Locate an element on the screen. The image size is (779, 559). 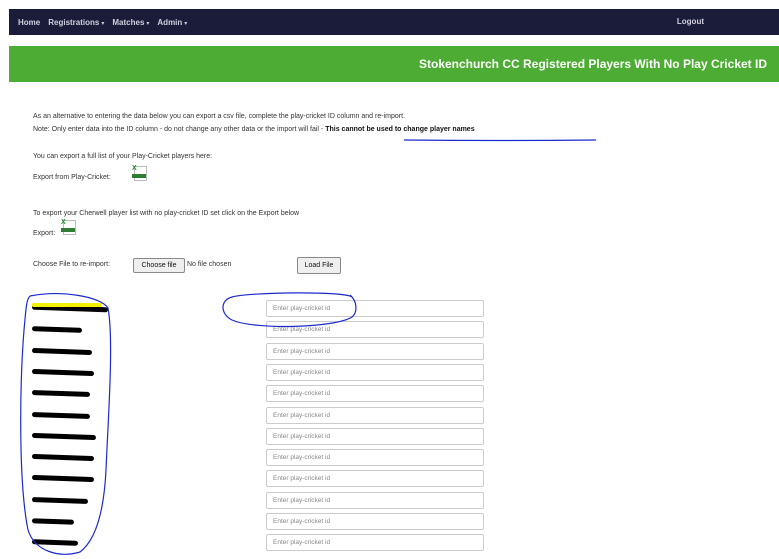
circle-annotation is located at coordinates (289, 310).